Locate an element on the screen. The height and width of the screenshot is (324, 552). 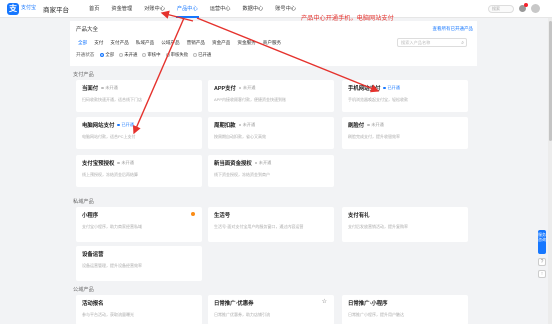
product-card-header: 周期扣款 未开通 is located at coordinates (271, 125).